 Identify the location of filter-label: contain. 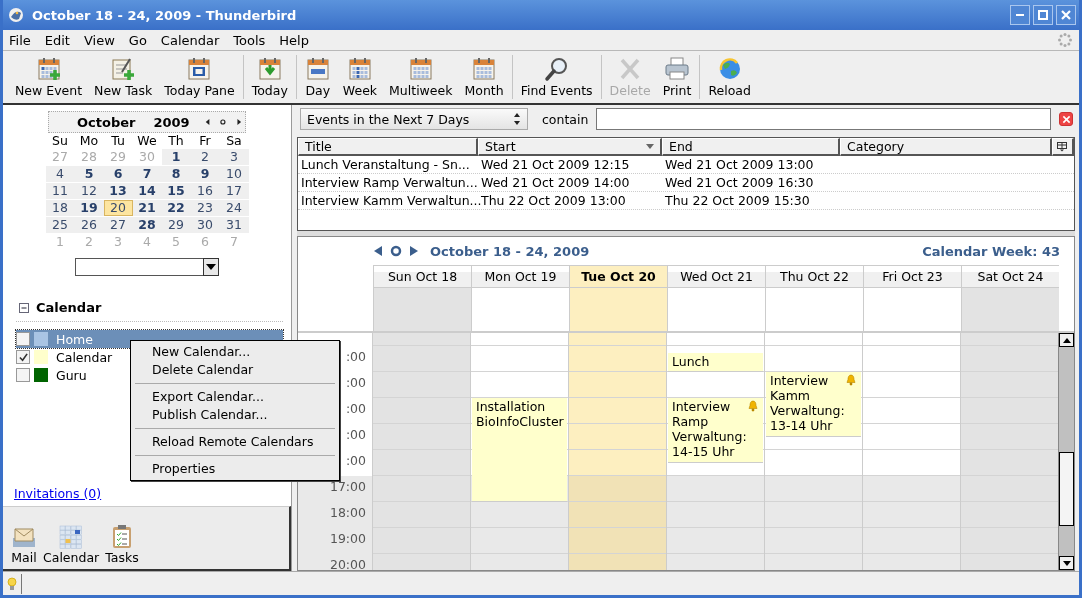
(565, 119).